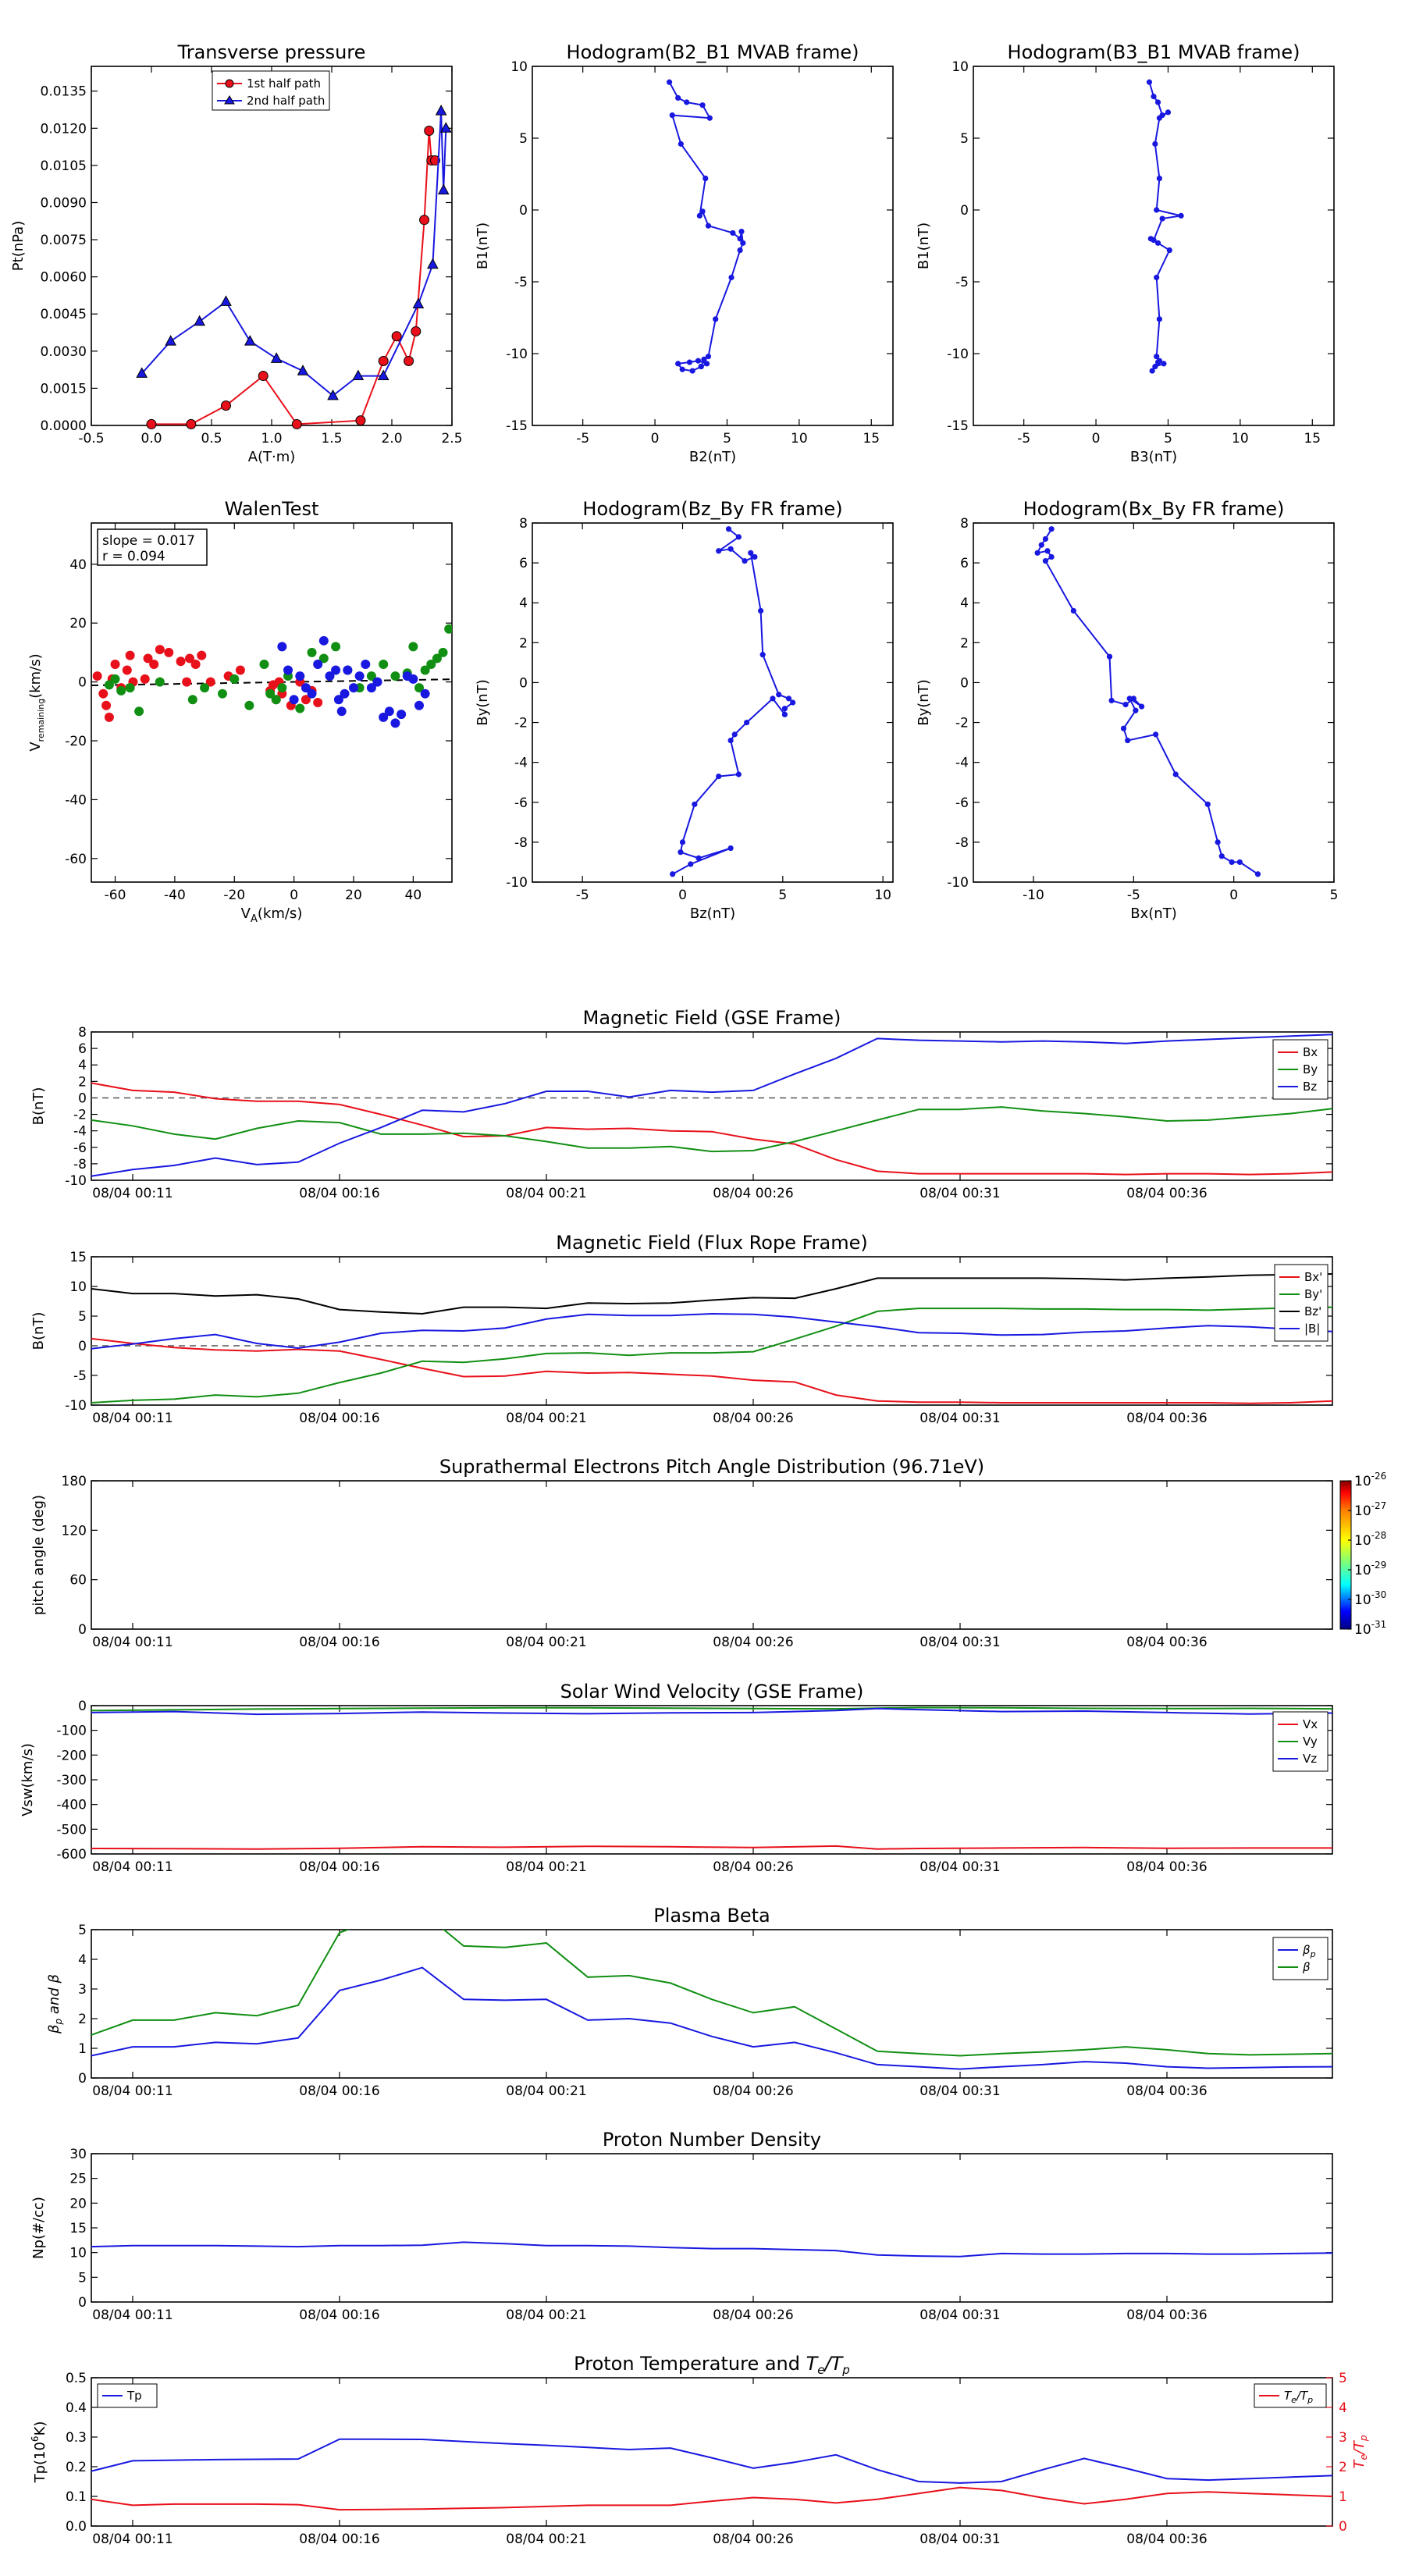  What do you see at coordinates (38, 1331) in the screenshot?
I see `y-axis-label: B(nT)` at bounding box center [38, 1331].